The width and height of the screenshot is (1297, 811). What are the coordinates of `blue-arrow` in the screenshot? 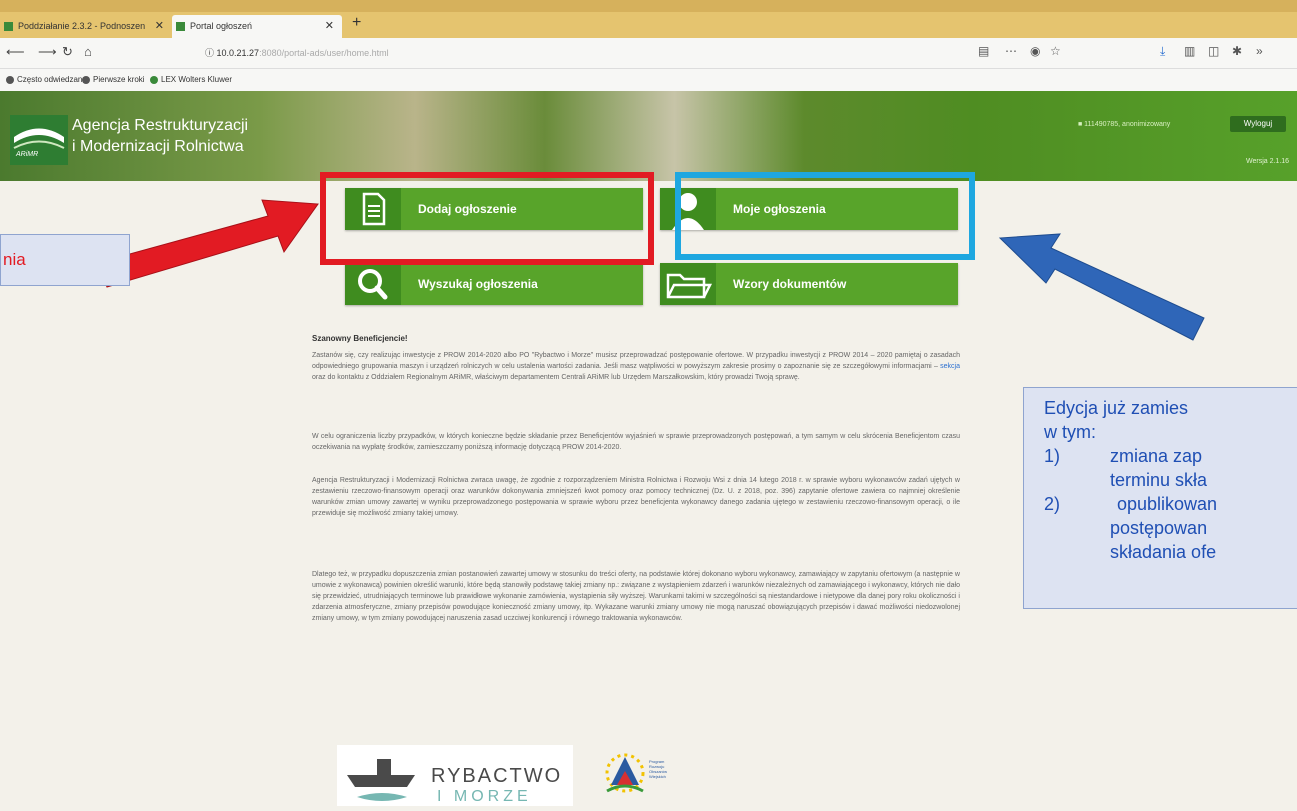 It's located at (1101, 287).